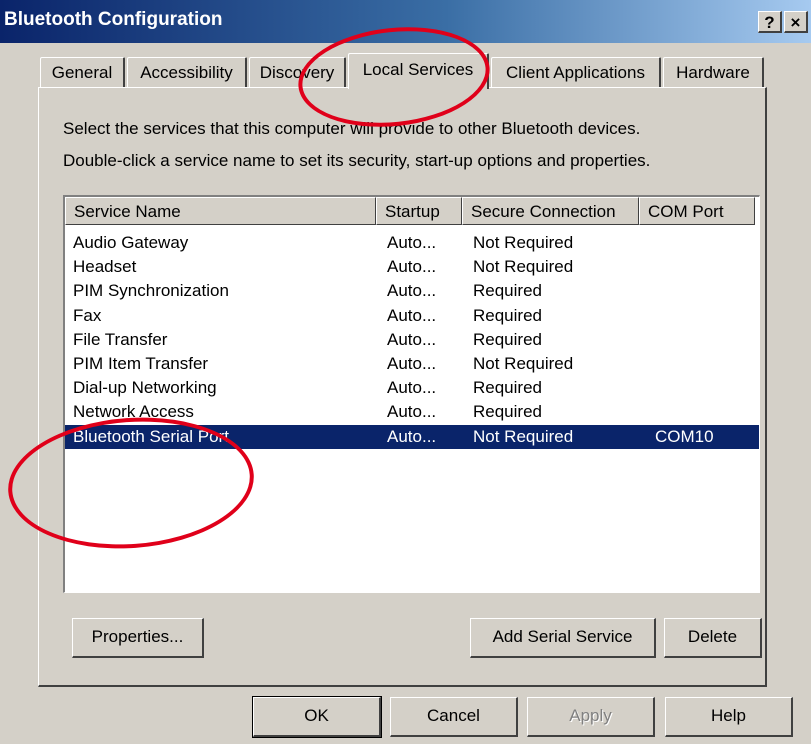 This screenshot has width=811, height=744. I want to click on apply-button: Apply, so click(591, 717).